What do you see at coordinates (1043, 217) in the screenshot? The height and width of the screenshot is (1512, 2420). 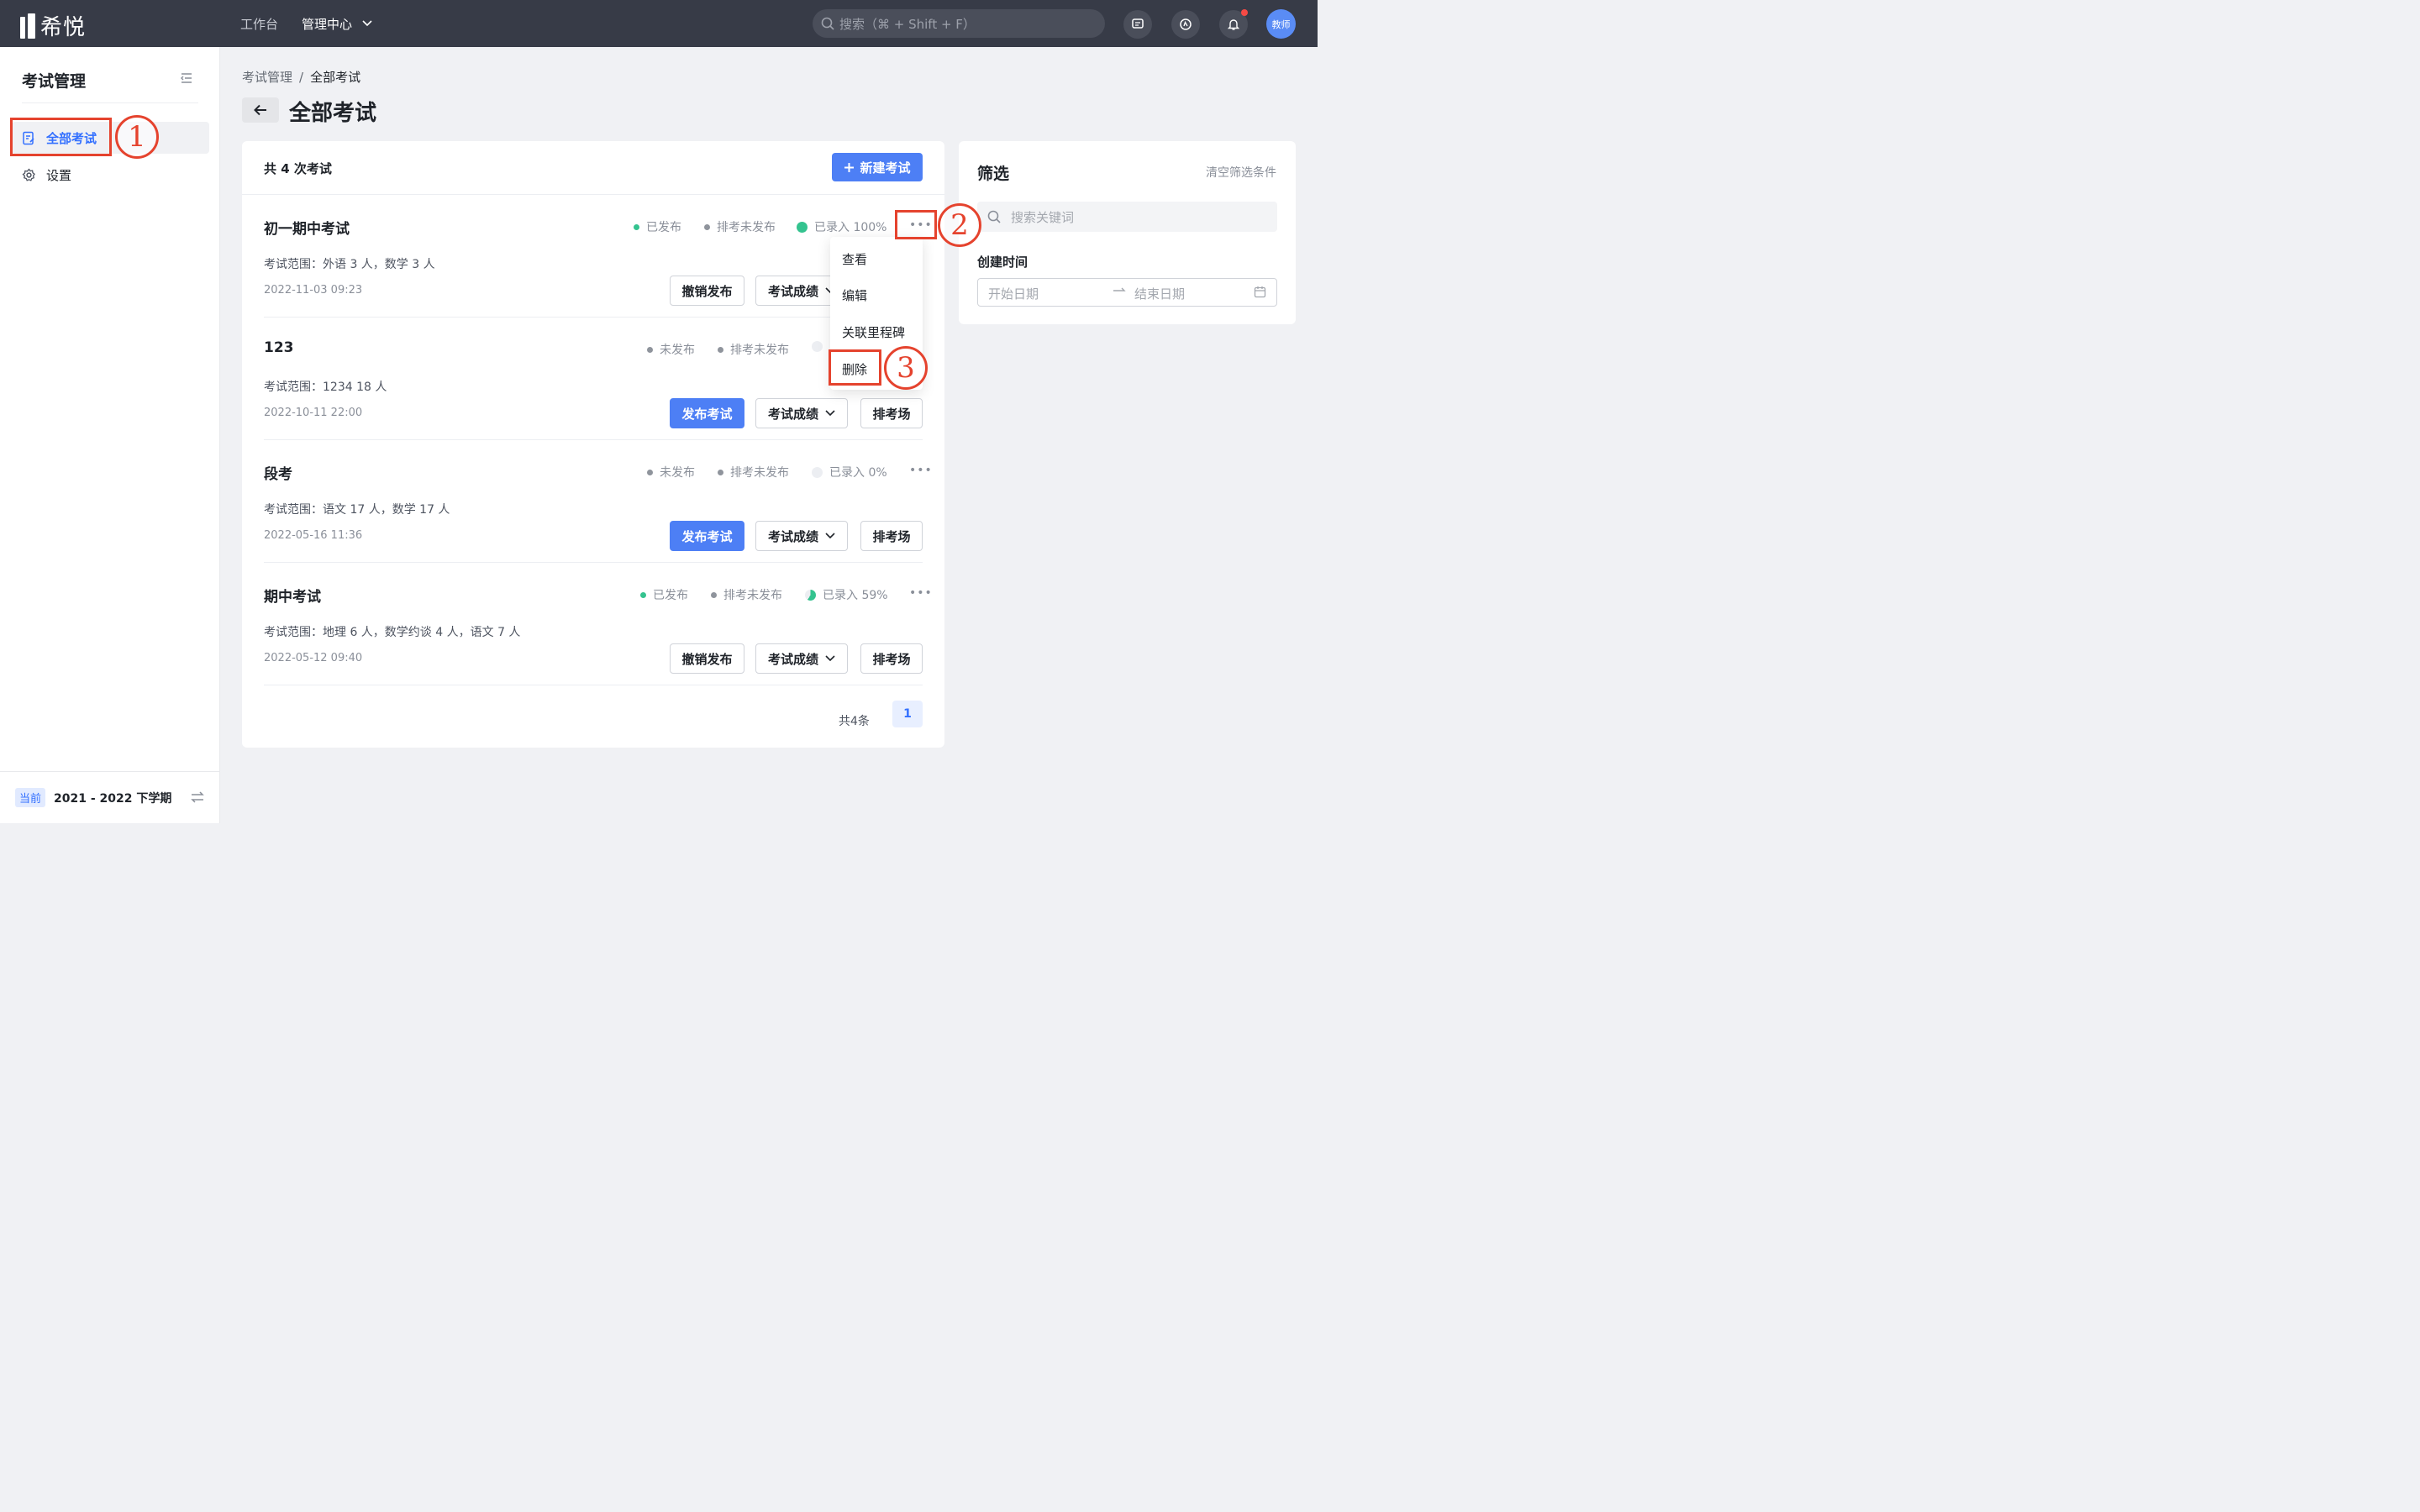 I see `keyword-search-placeholder: 搜索关键词` at bounding box center [1043, 217].